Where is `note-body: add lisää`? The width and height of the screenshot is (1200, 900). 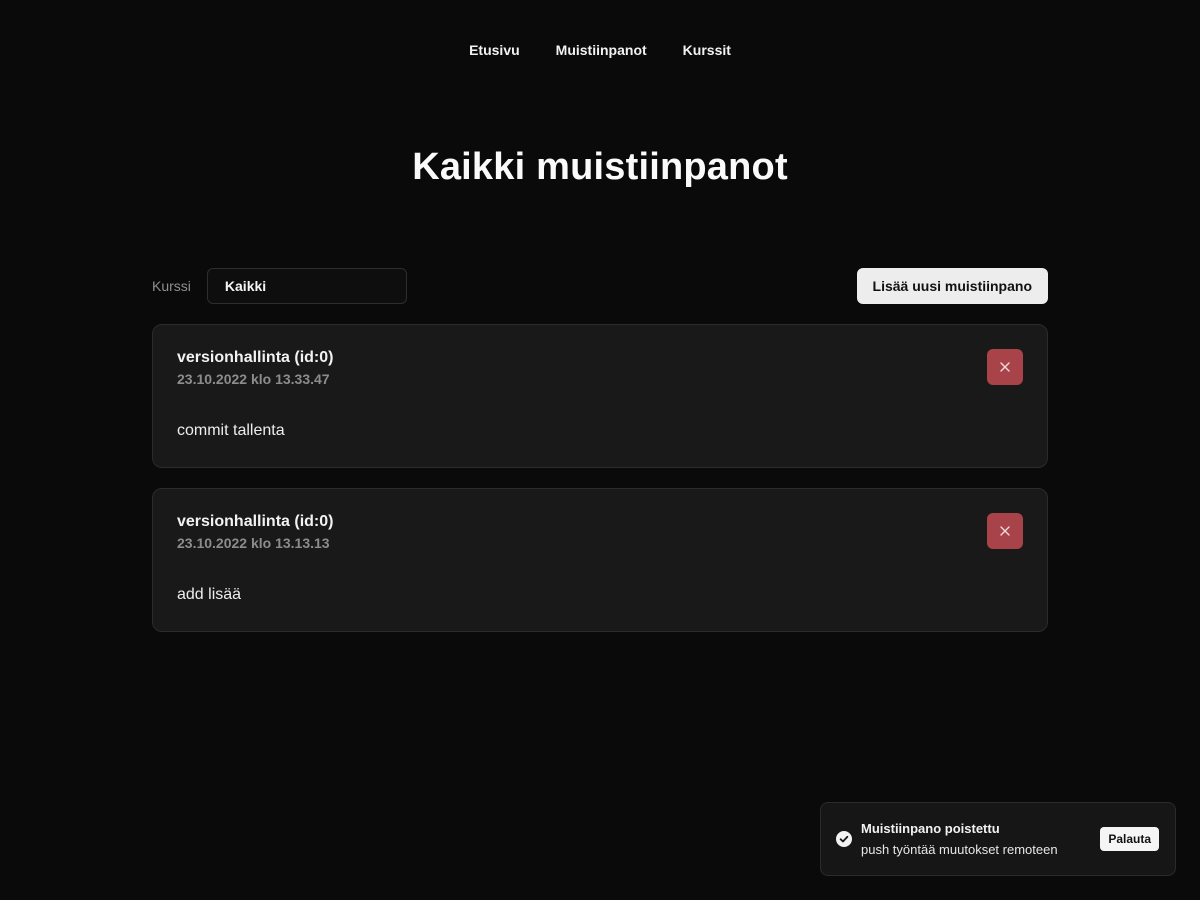 note-body: add lisää is located at coordinates (209, 594).